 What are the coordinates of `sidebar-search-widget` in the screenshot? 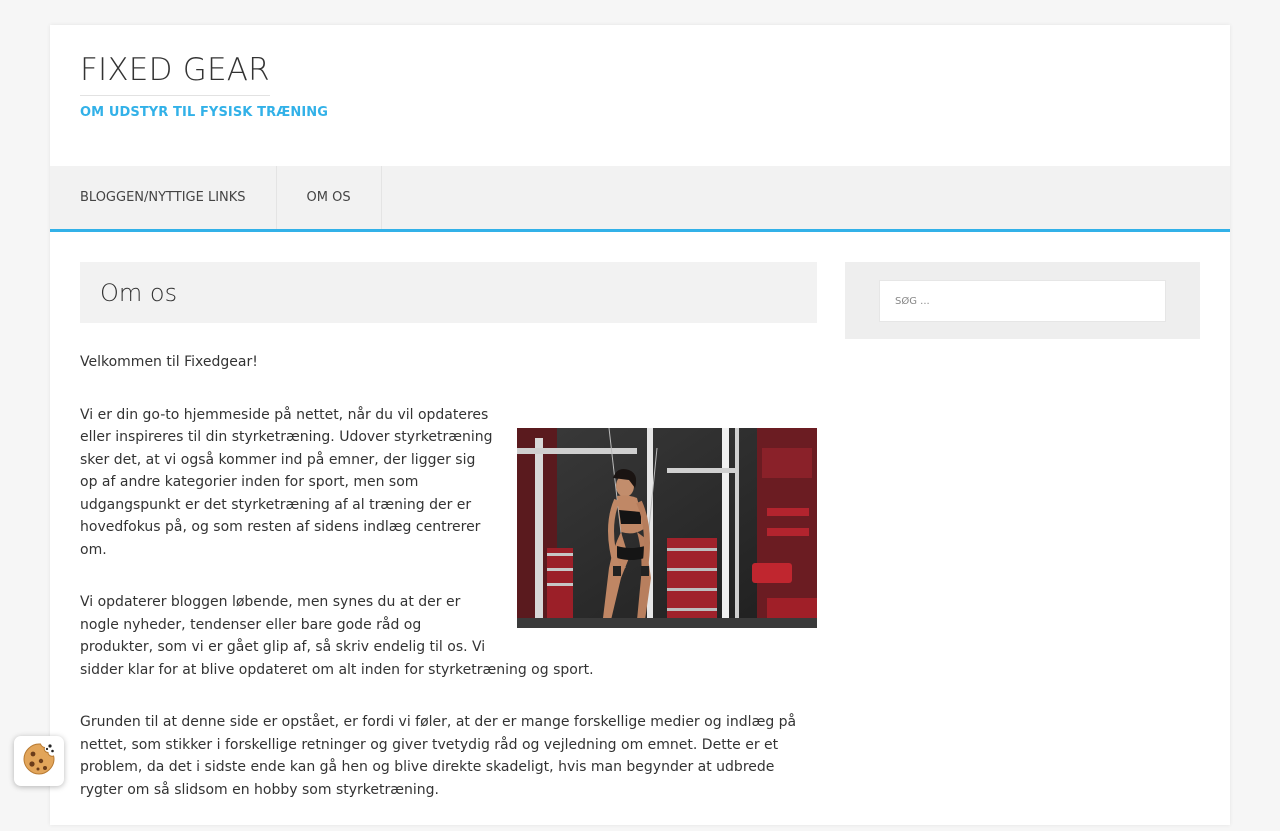 It's located at (1022, 300).